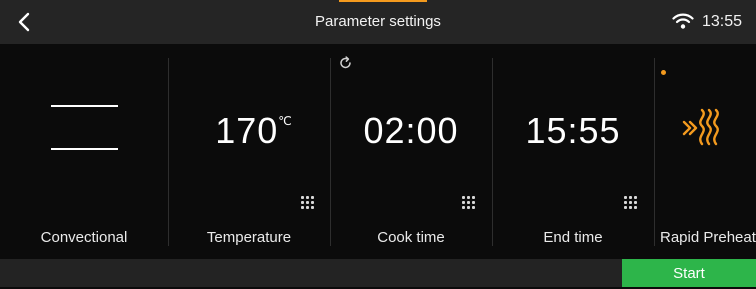 This screenshot has width=756, height=289. What do you see at coordinates (285, 121) in the screenshot?
I see `temperature-unit: ℃` at bounding box center [285, 121].